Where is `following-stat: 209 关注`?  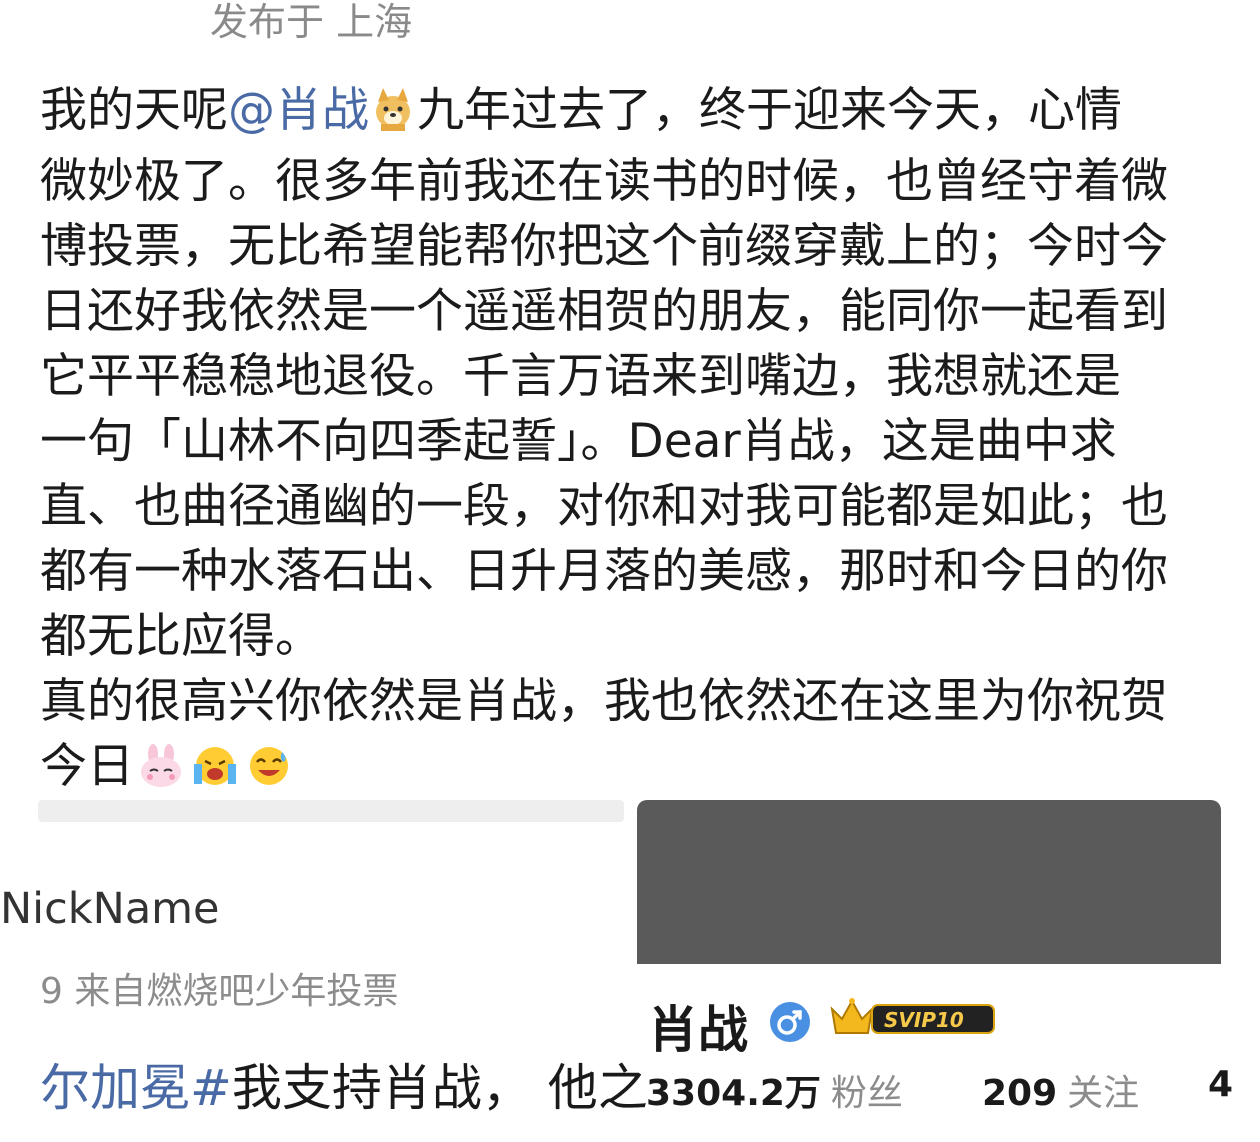
following-stat: 209 关注 is located at coordinates (1060, 1090).